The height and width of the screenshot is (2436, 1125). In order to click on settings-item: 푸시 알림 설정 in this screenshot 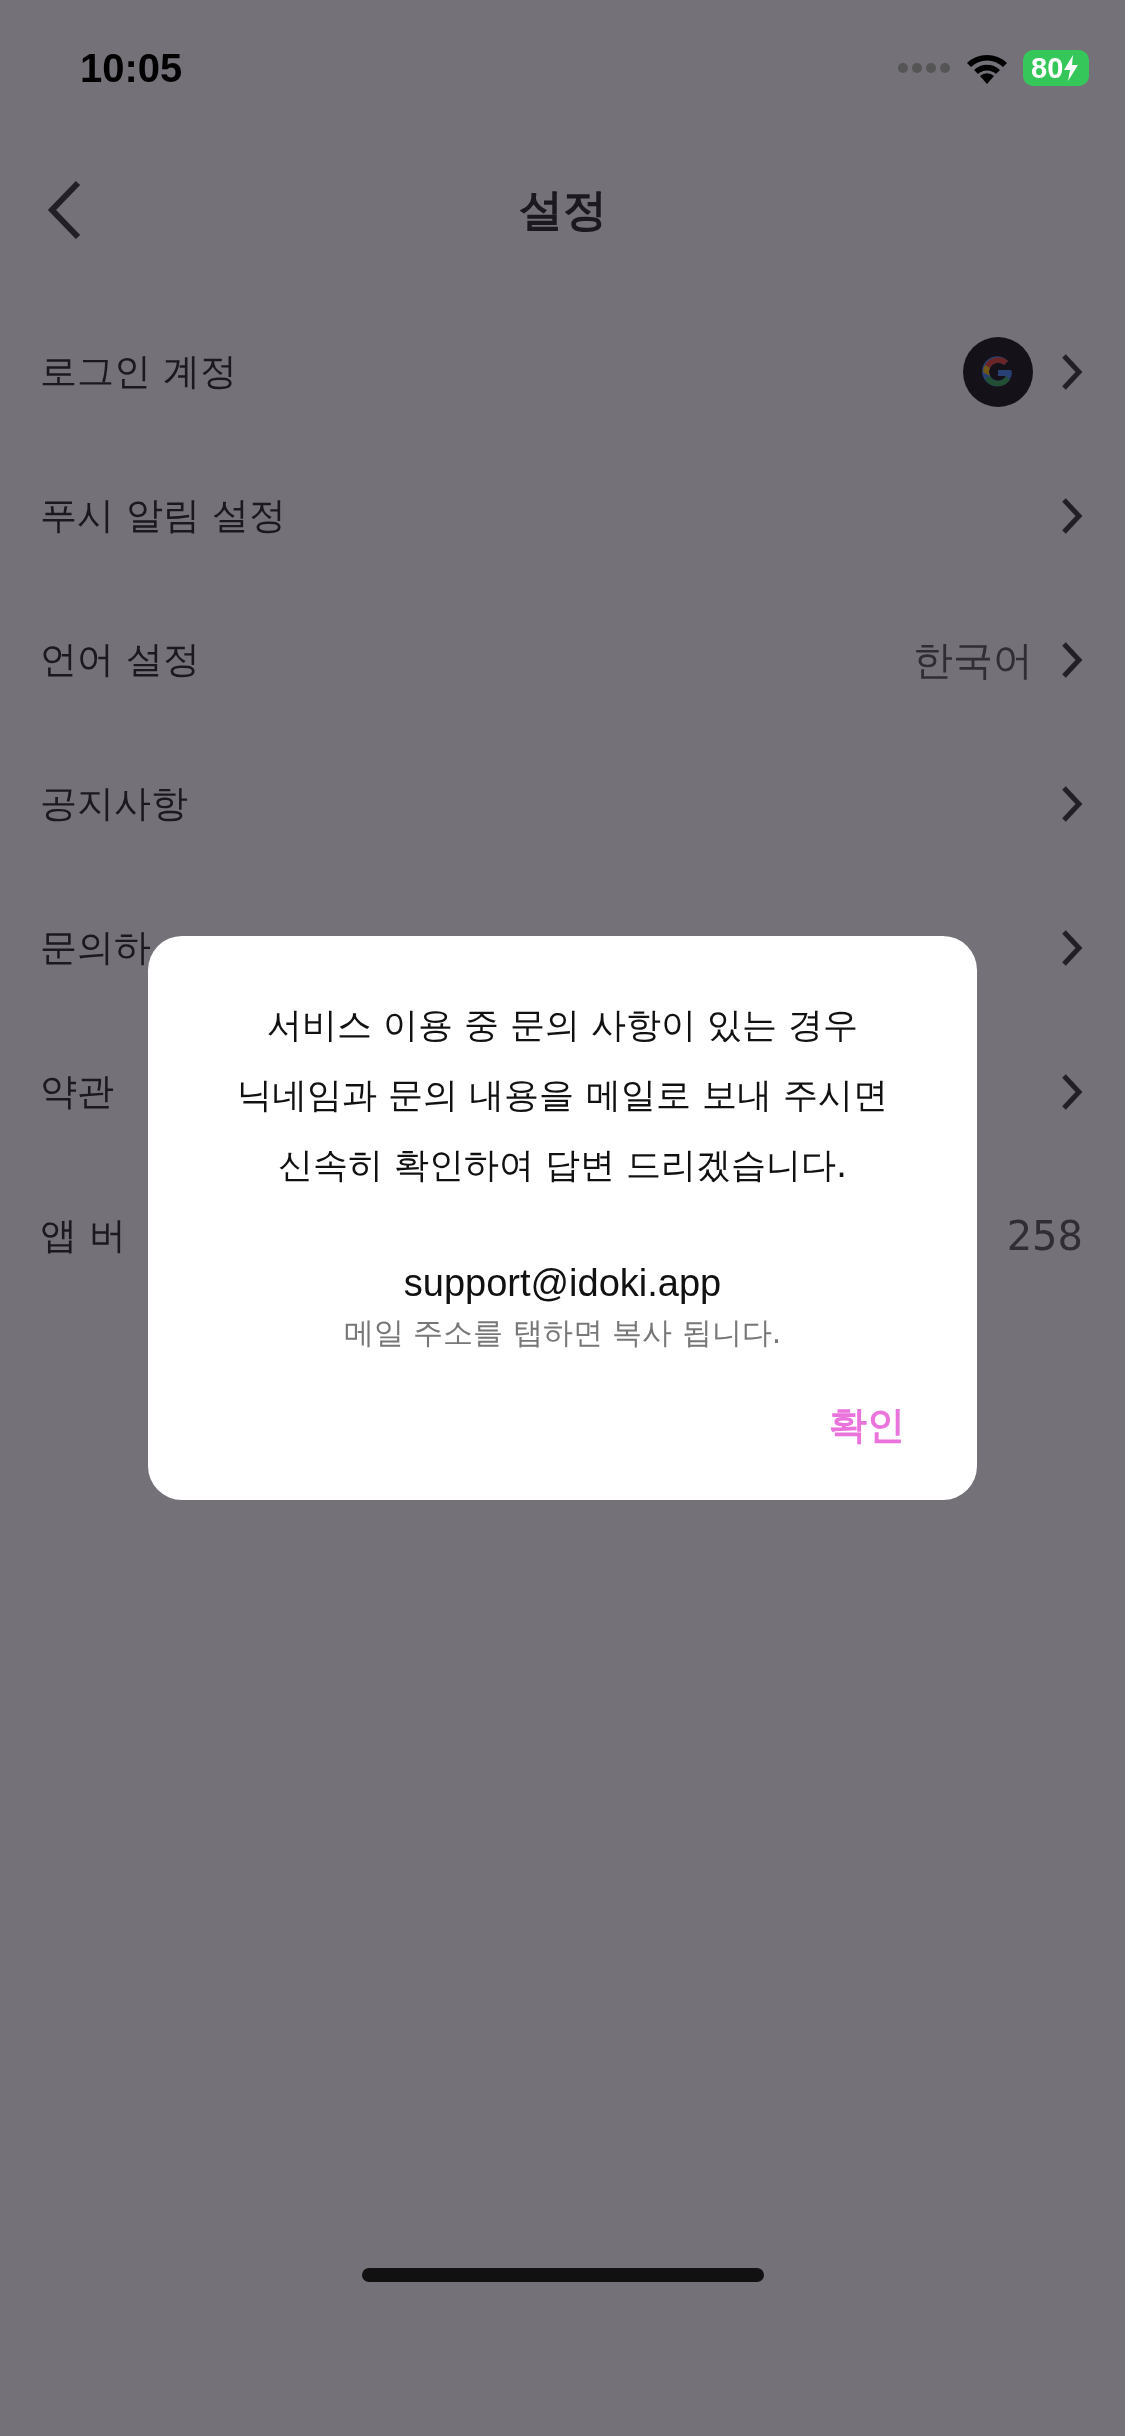, I will do `click(163, 516)`.